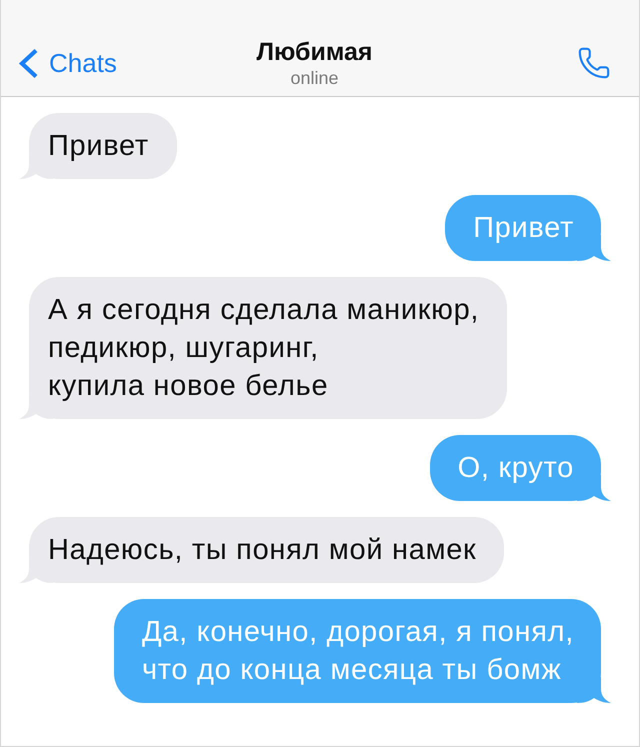 This screenshot has height=747, width=640. I want to click on message-bubble: Надеюсь, ты понял мой намек, so click(261, 550).